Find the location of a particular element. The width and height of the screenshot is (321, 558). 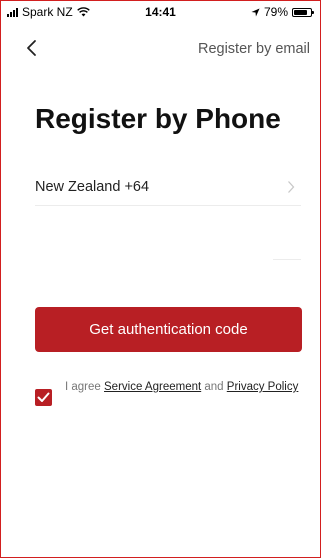

battery-fill is located at coordinates (300, 12).